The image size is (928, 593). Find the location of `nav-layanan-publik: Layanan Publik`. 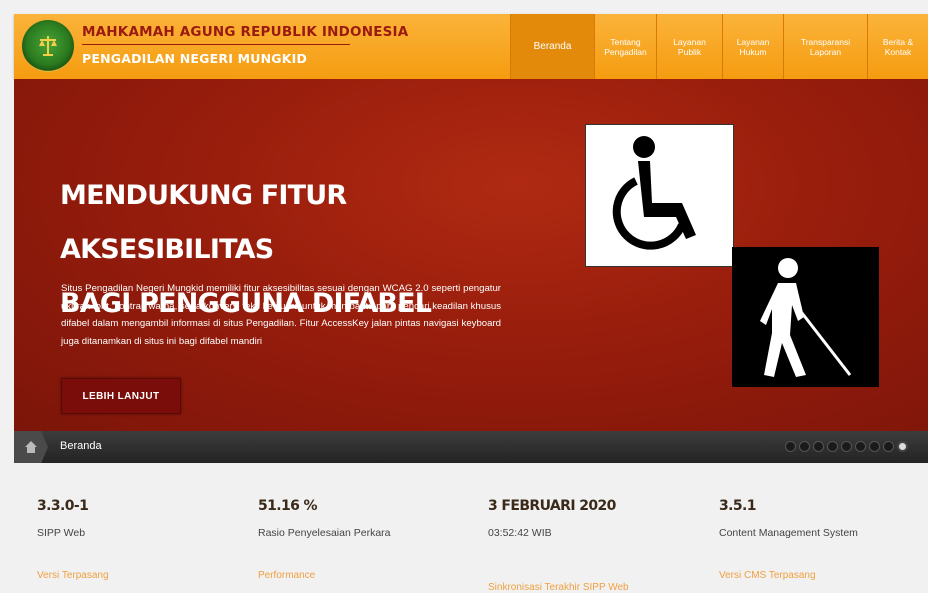

nav-layanan-publik: Layanan Publik is located at coordinates (689, 46).